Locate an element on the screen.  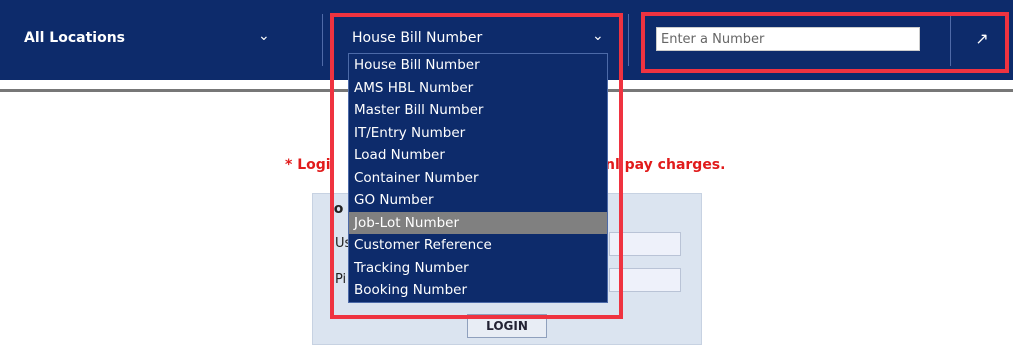
login-notice-left: * Logi is located at coordinates (308, 165).